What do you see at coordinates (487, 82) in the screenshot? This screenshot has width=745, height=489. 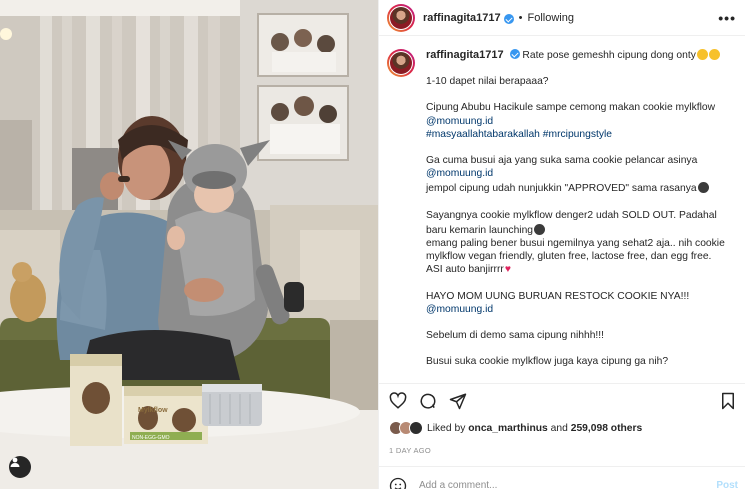 I see `caption-question: 1-10 dapet nilai berapaaa?` at bounding box center [487, 82].